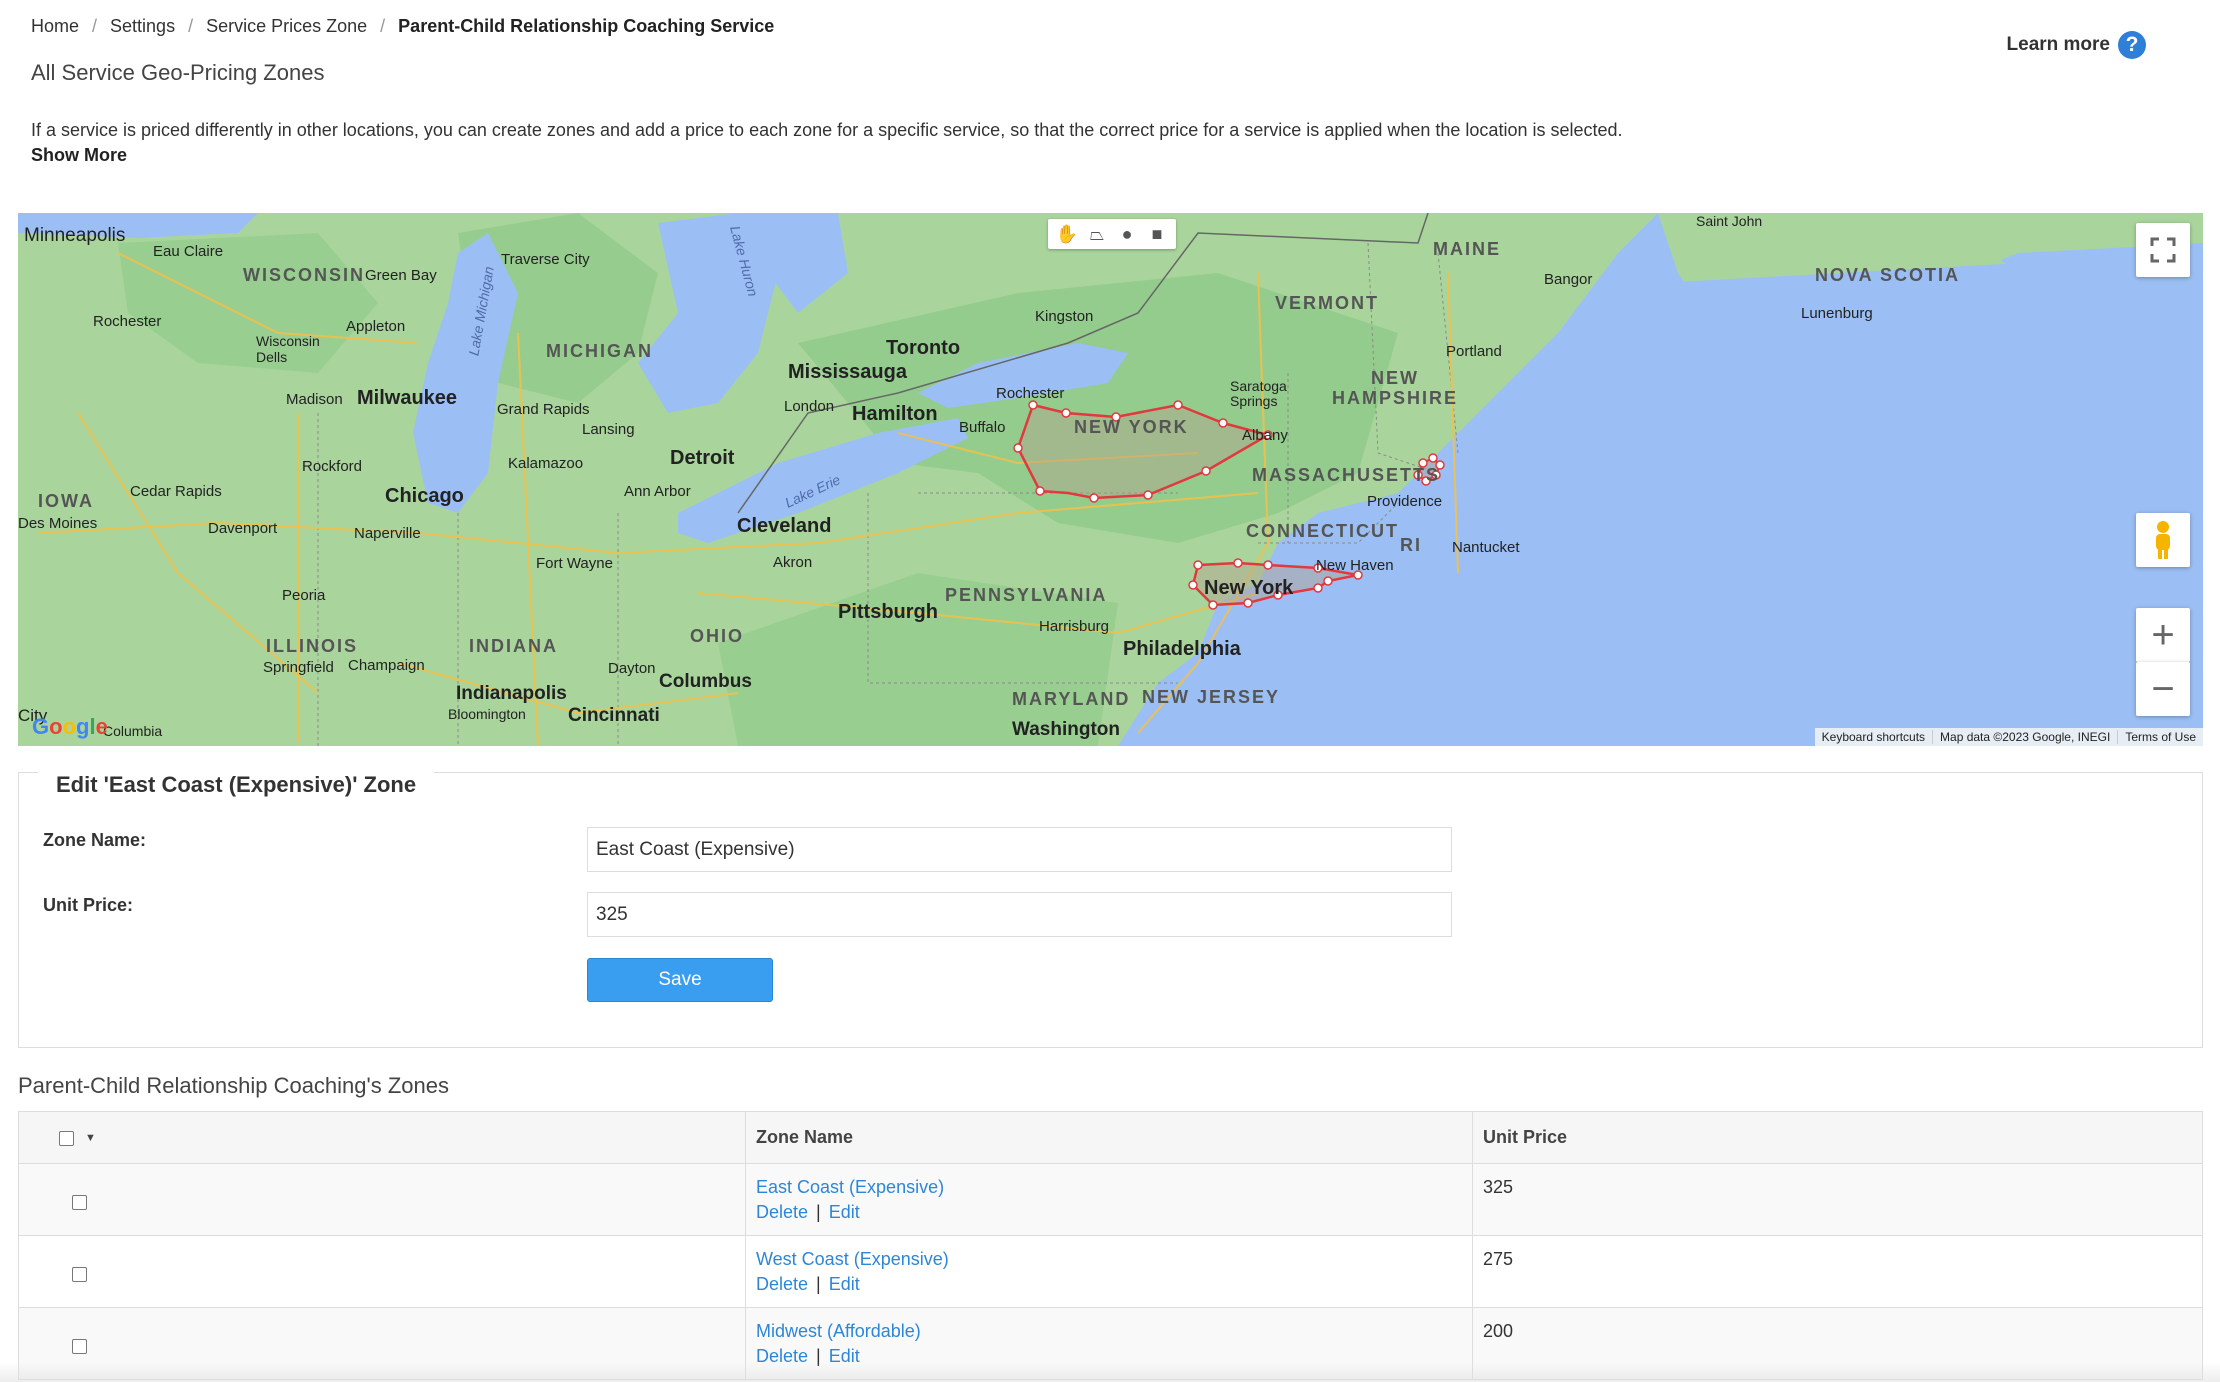 The width and height of the screenshot is (2220, 1382). I want to click on pegman-icon, so click(2163, 540).